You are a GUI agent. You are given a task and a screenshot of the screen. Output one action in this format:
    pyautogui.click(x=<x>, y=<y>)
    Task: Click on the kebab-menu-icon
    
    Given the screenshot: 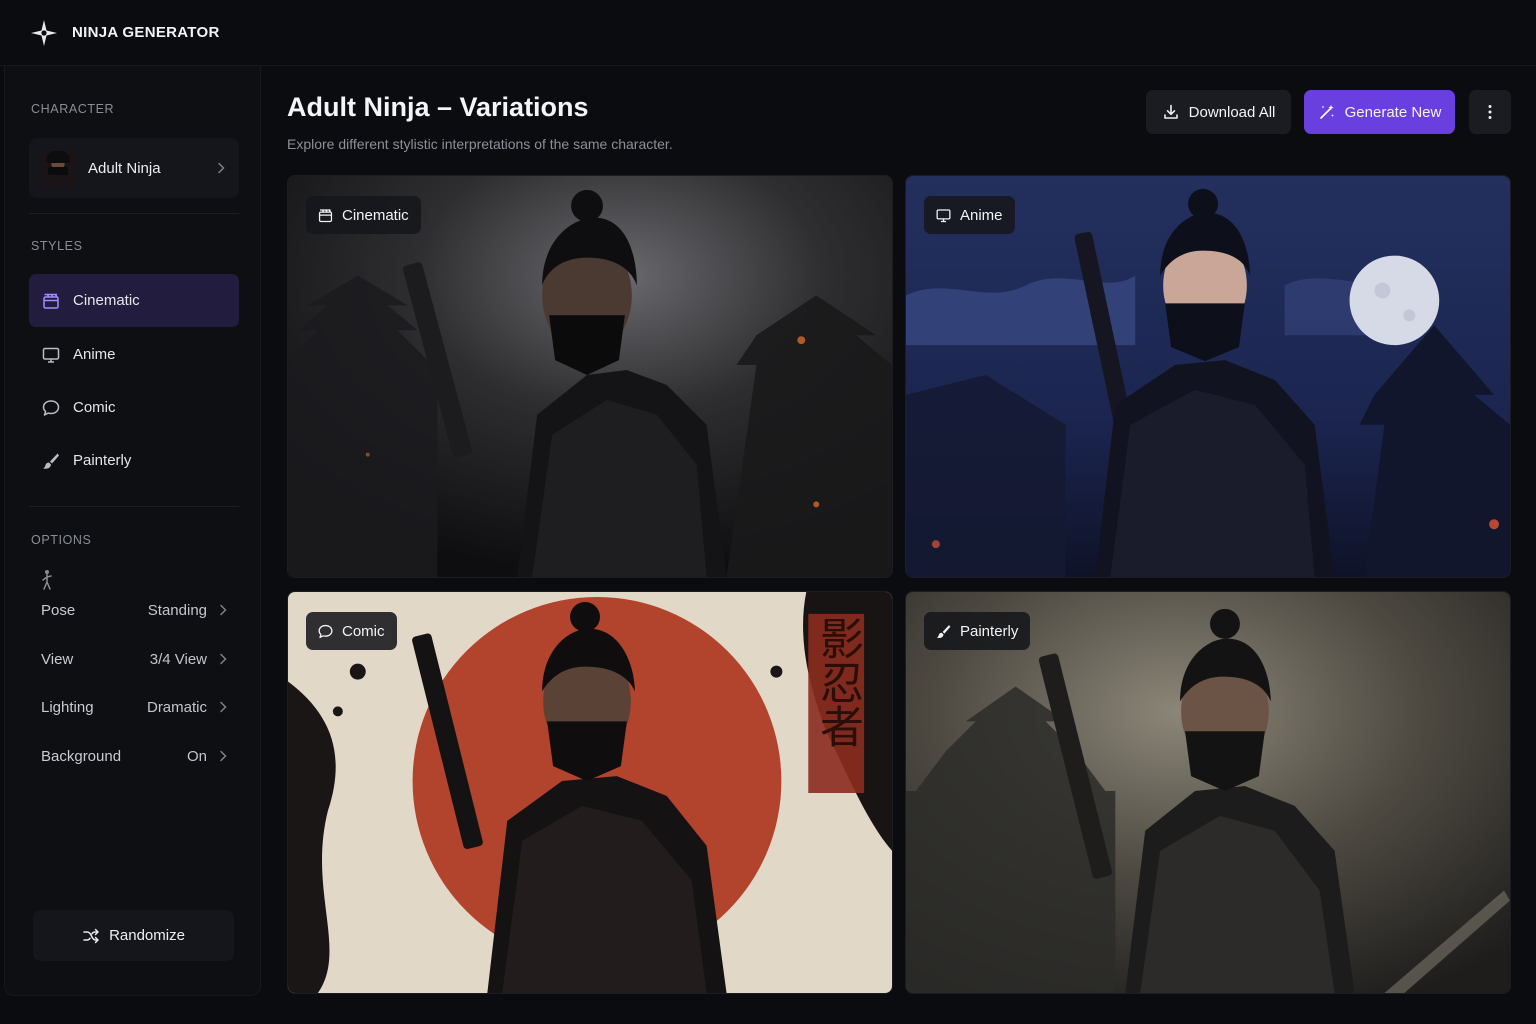 What is the action you would take?
    pyautogui.click(x=1490, y=112)
    